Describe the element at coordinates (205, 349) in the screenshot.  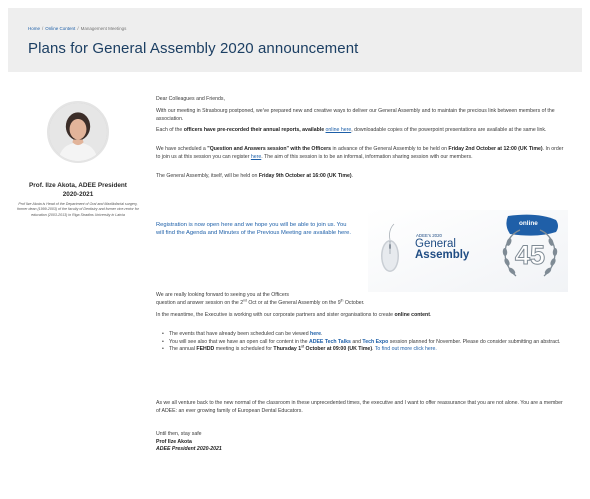
I see `text-bold: FEHDD` at that location.